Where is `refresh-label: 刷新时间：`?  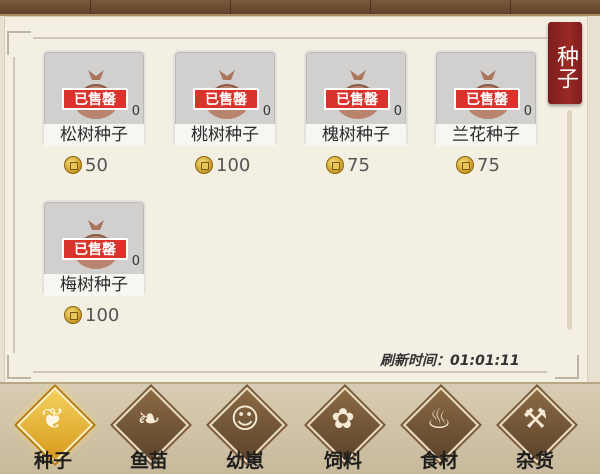
refresh-label: 刷新时间： is located at coordinates (415, 361).